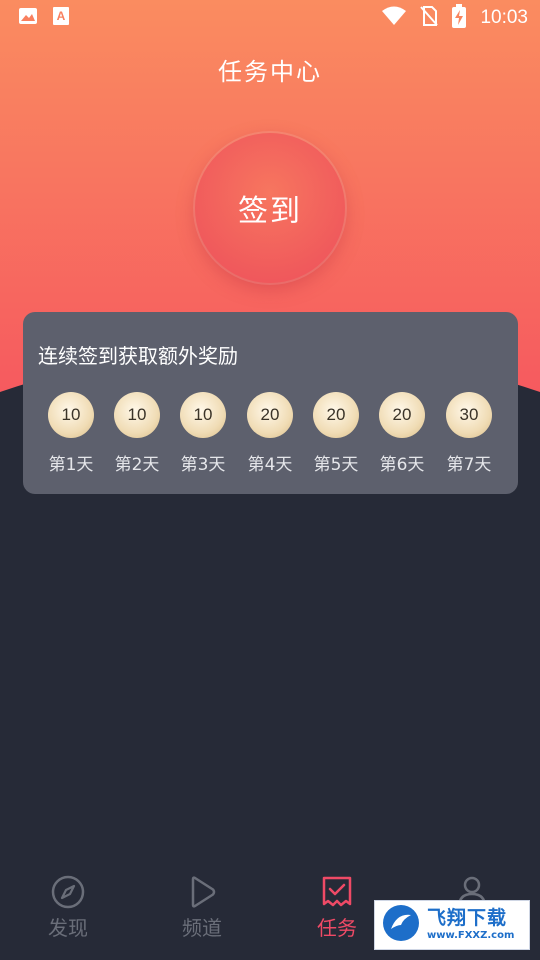 The width and height of the screenshot is (540, 960). What do you see at coordinates (429, 18) in the screenshot?
I see `no-sim-icon` at bounding box center [429, 18].